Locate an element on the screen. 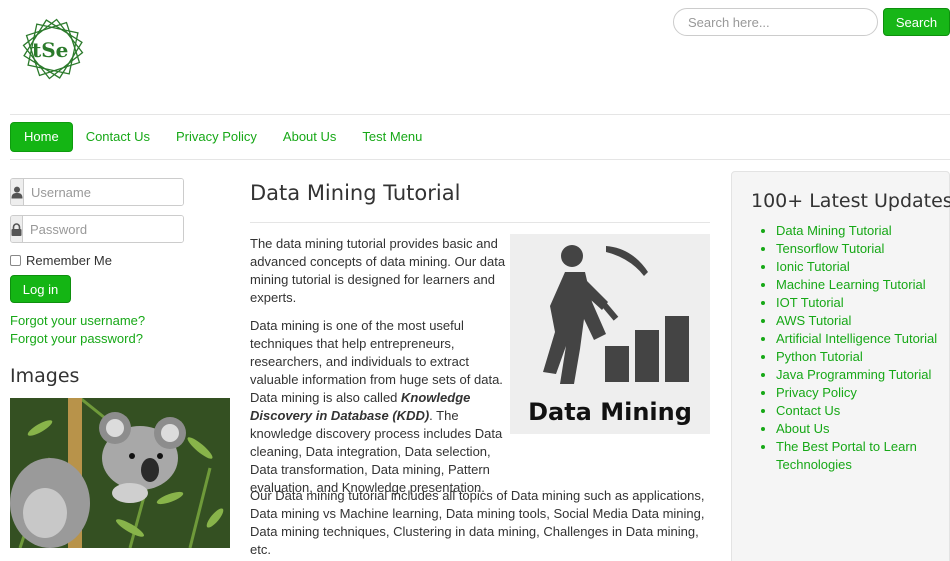 Image resolution: width=950 pixels, height=561 pixels. site-logo: tSe is located at coordinates (53, 51).